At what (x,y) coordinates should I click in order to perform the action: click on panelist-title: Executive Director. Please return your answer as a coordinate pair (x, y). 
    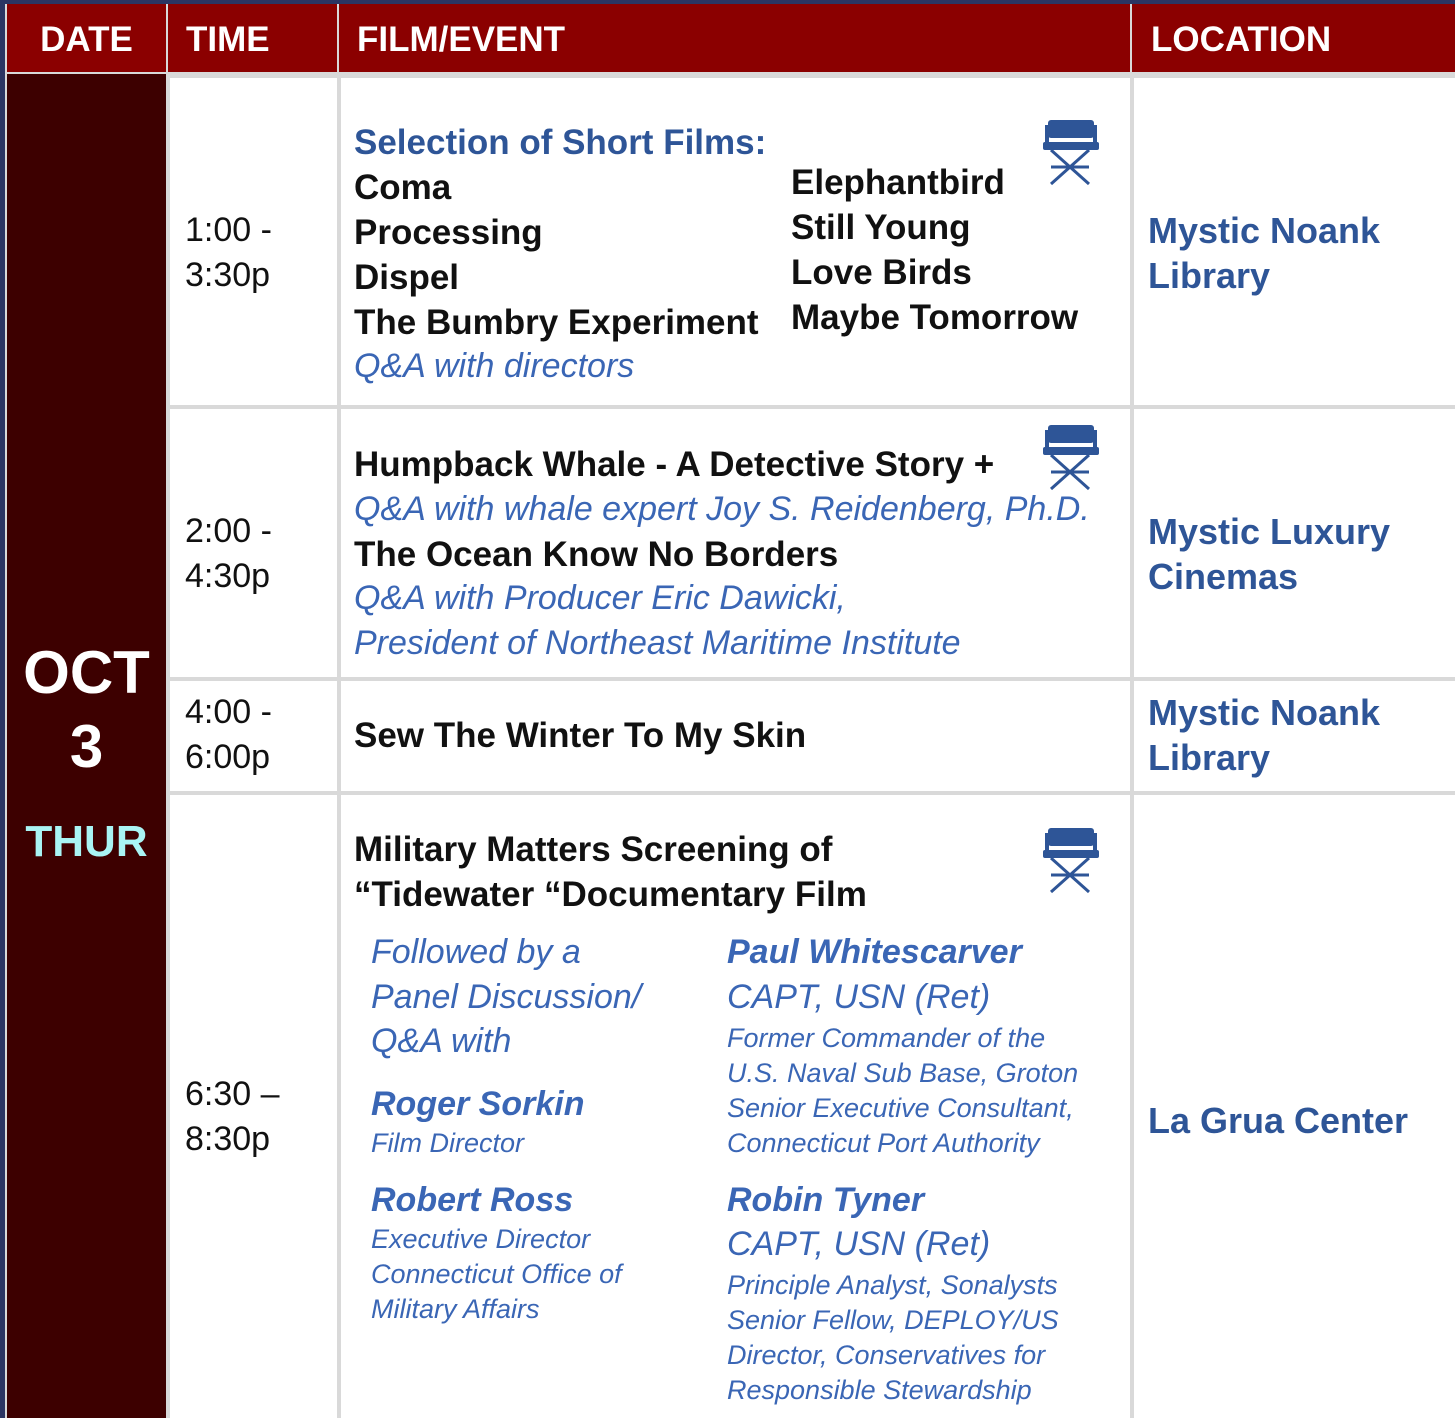
    Looking at the image, I should click on (481, 1239).